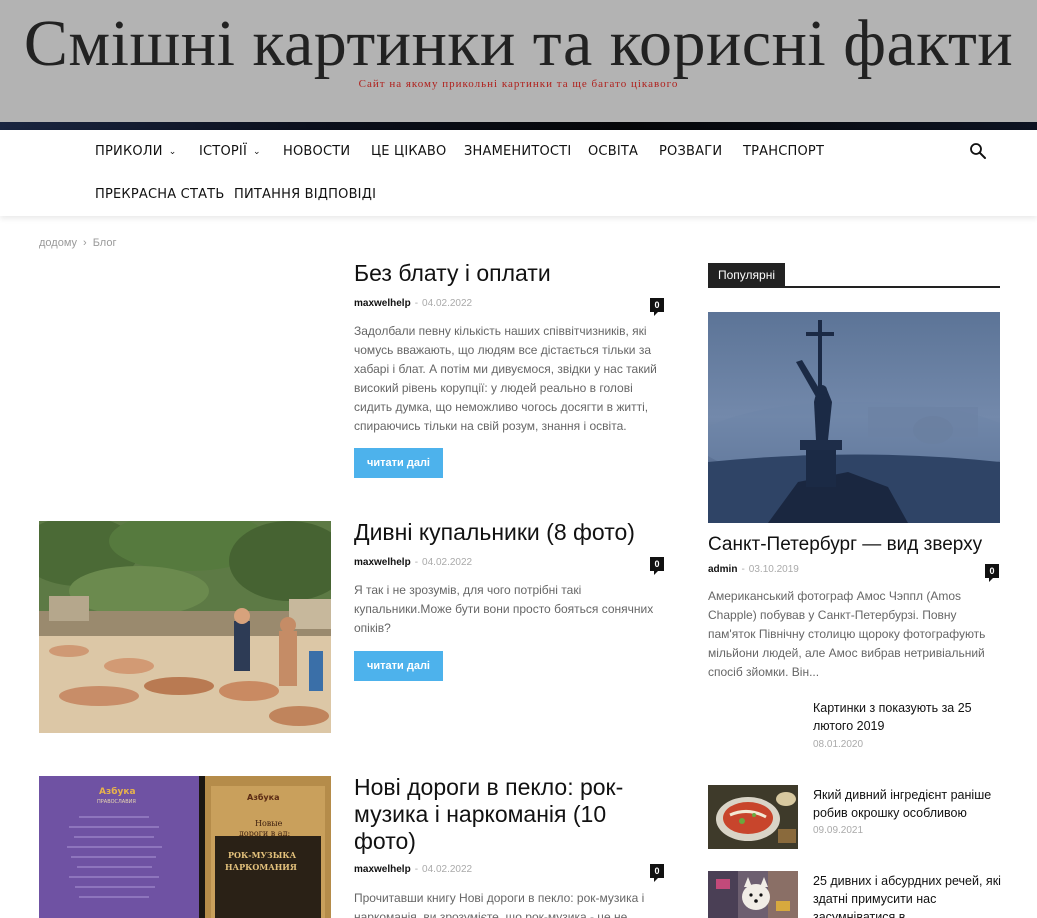 Image resolution: width=1037 pixels, height=918 pixels. I want to click on beach-photo-image, so click(185, 627).